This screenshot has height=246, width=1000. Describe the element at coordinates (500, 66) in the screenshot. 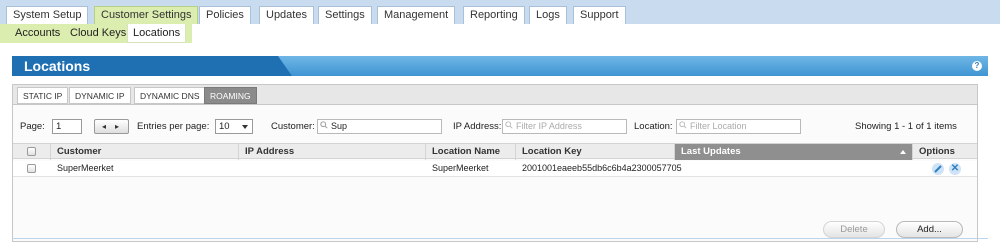

I see `panel-header: Locations ?` at that location.